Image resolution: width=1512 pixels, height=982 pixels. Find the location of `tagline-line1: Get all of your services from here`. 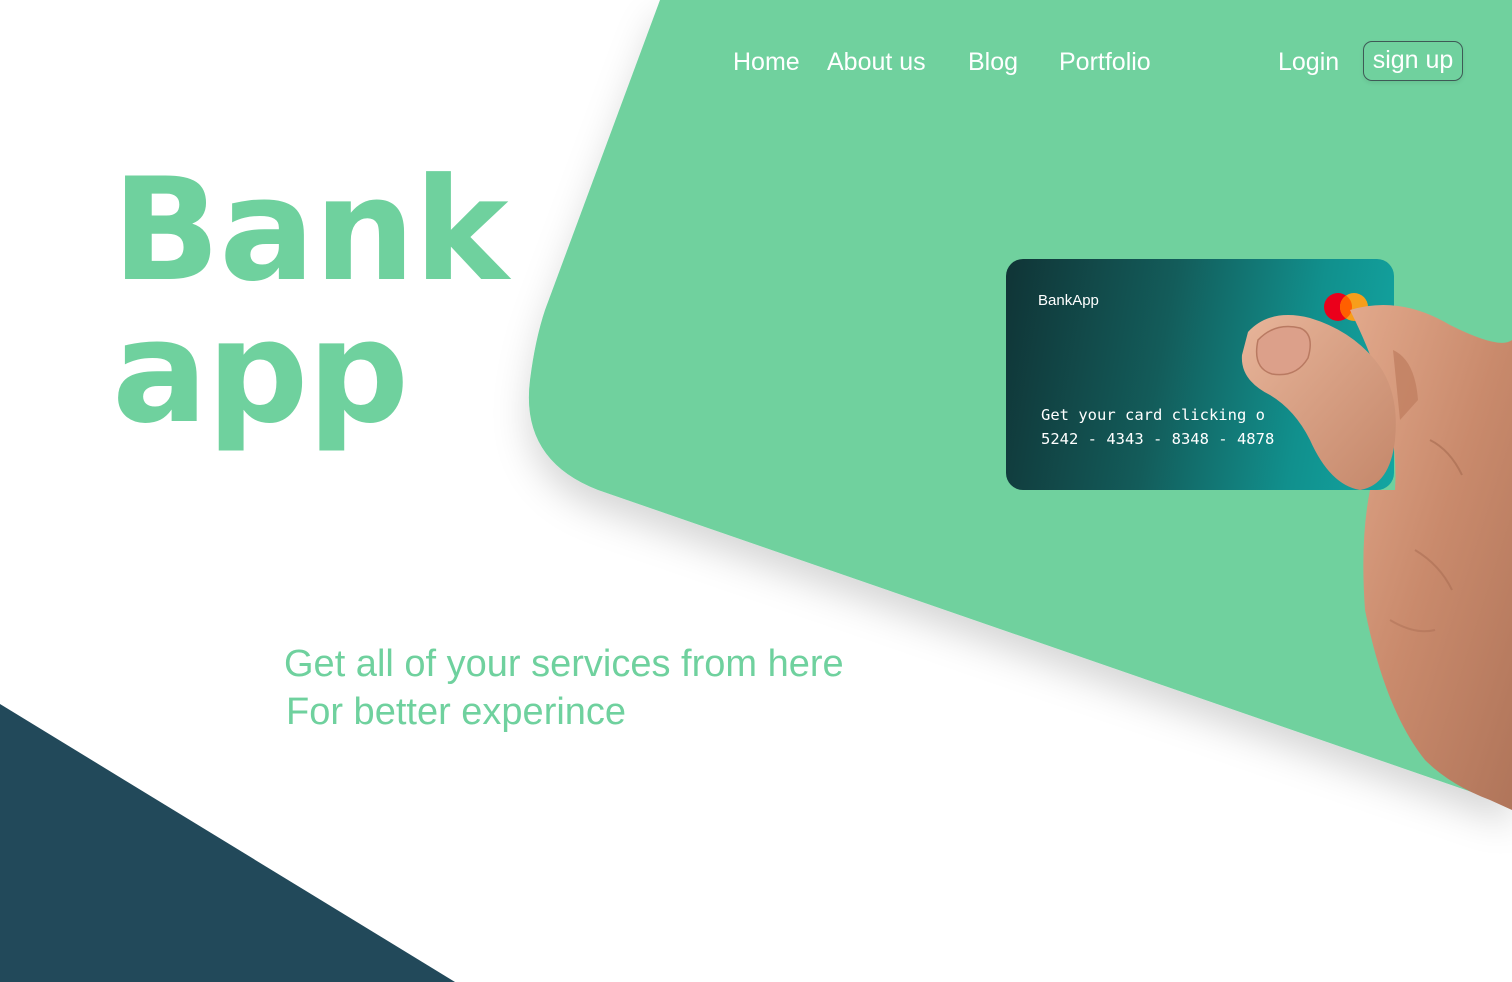

tagline-line1: Get all of your services from here is located at coordinates (564, 664).